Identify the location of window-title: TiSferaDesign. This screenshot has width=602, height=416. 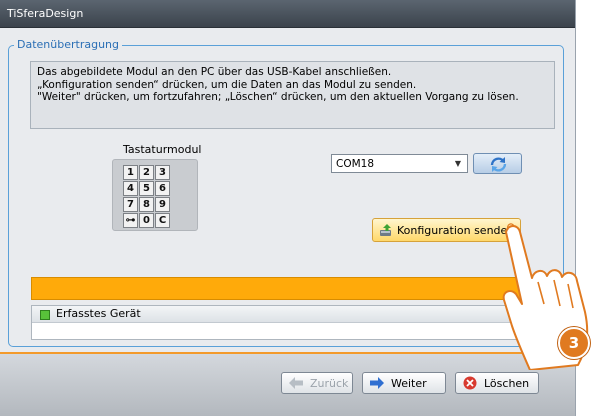
(45, 13).